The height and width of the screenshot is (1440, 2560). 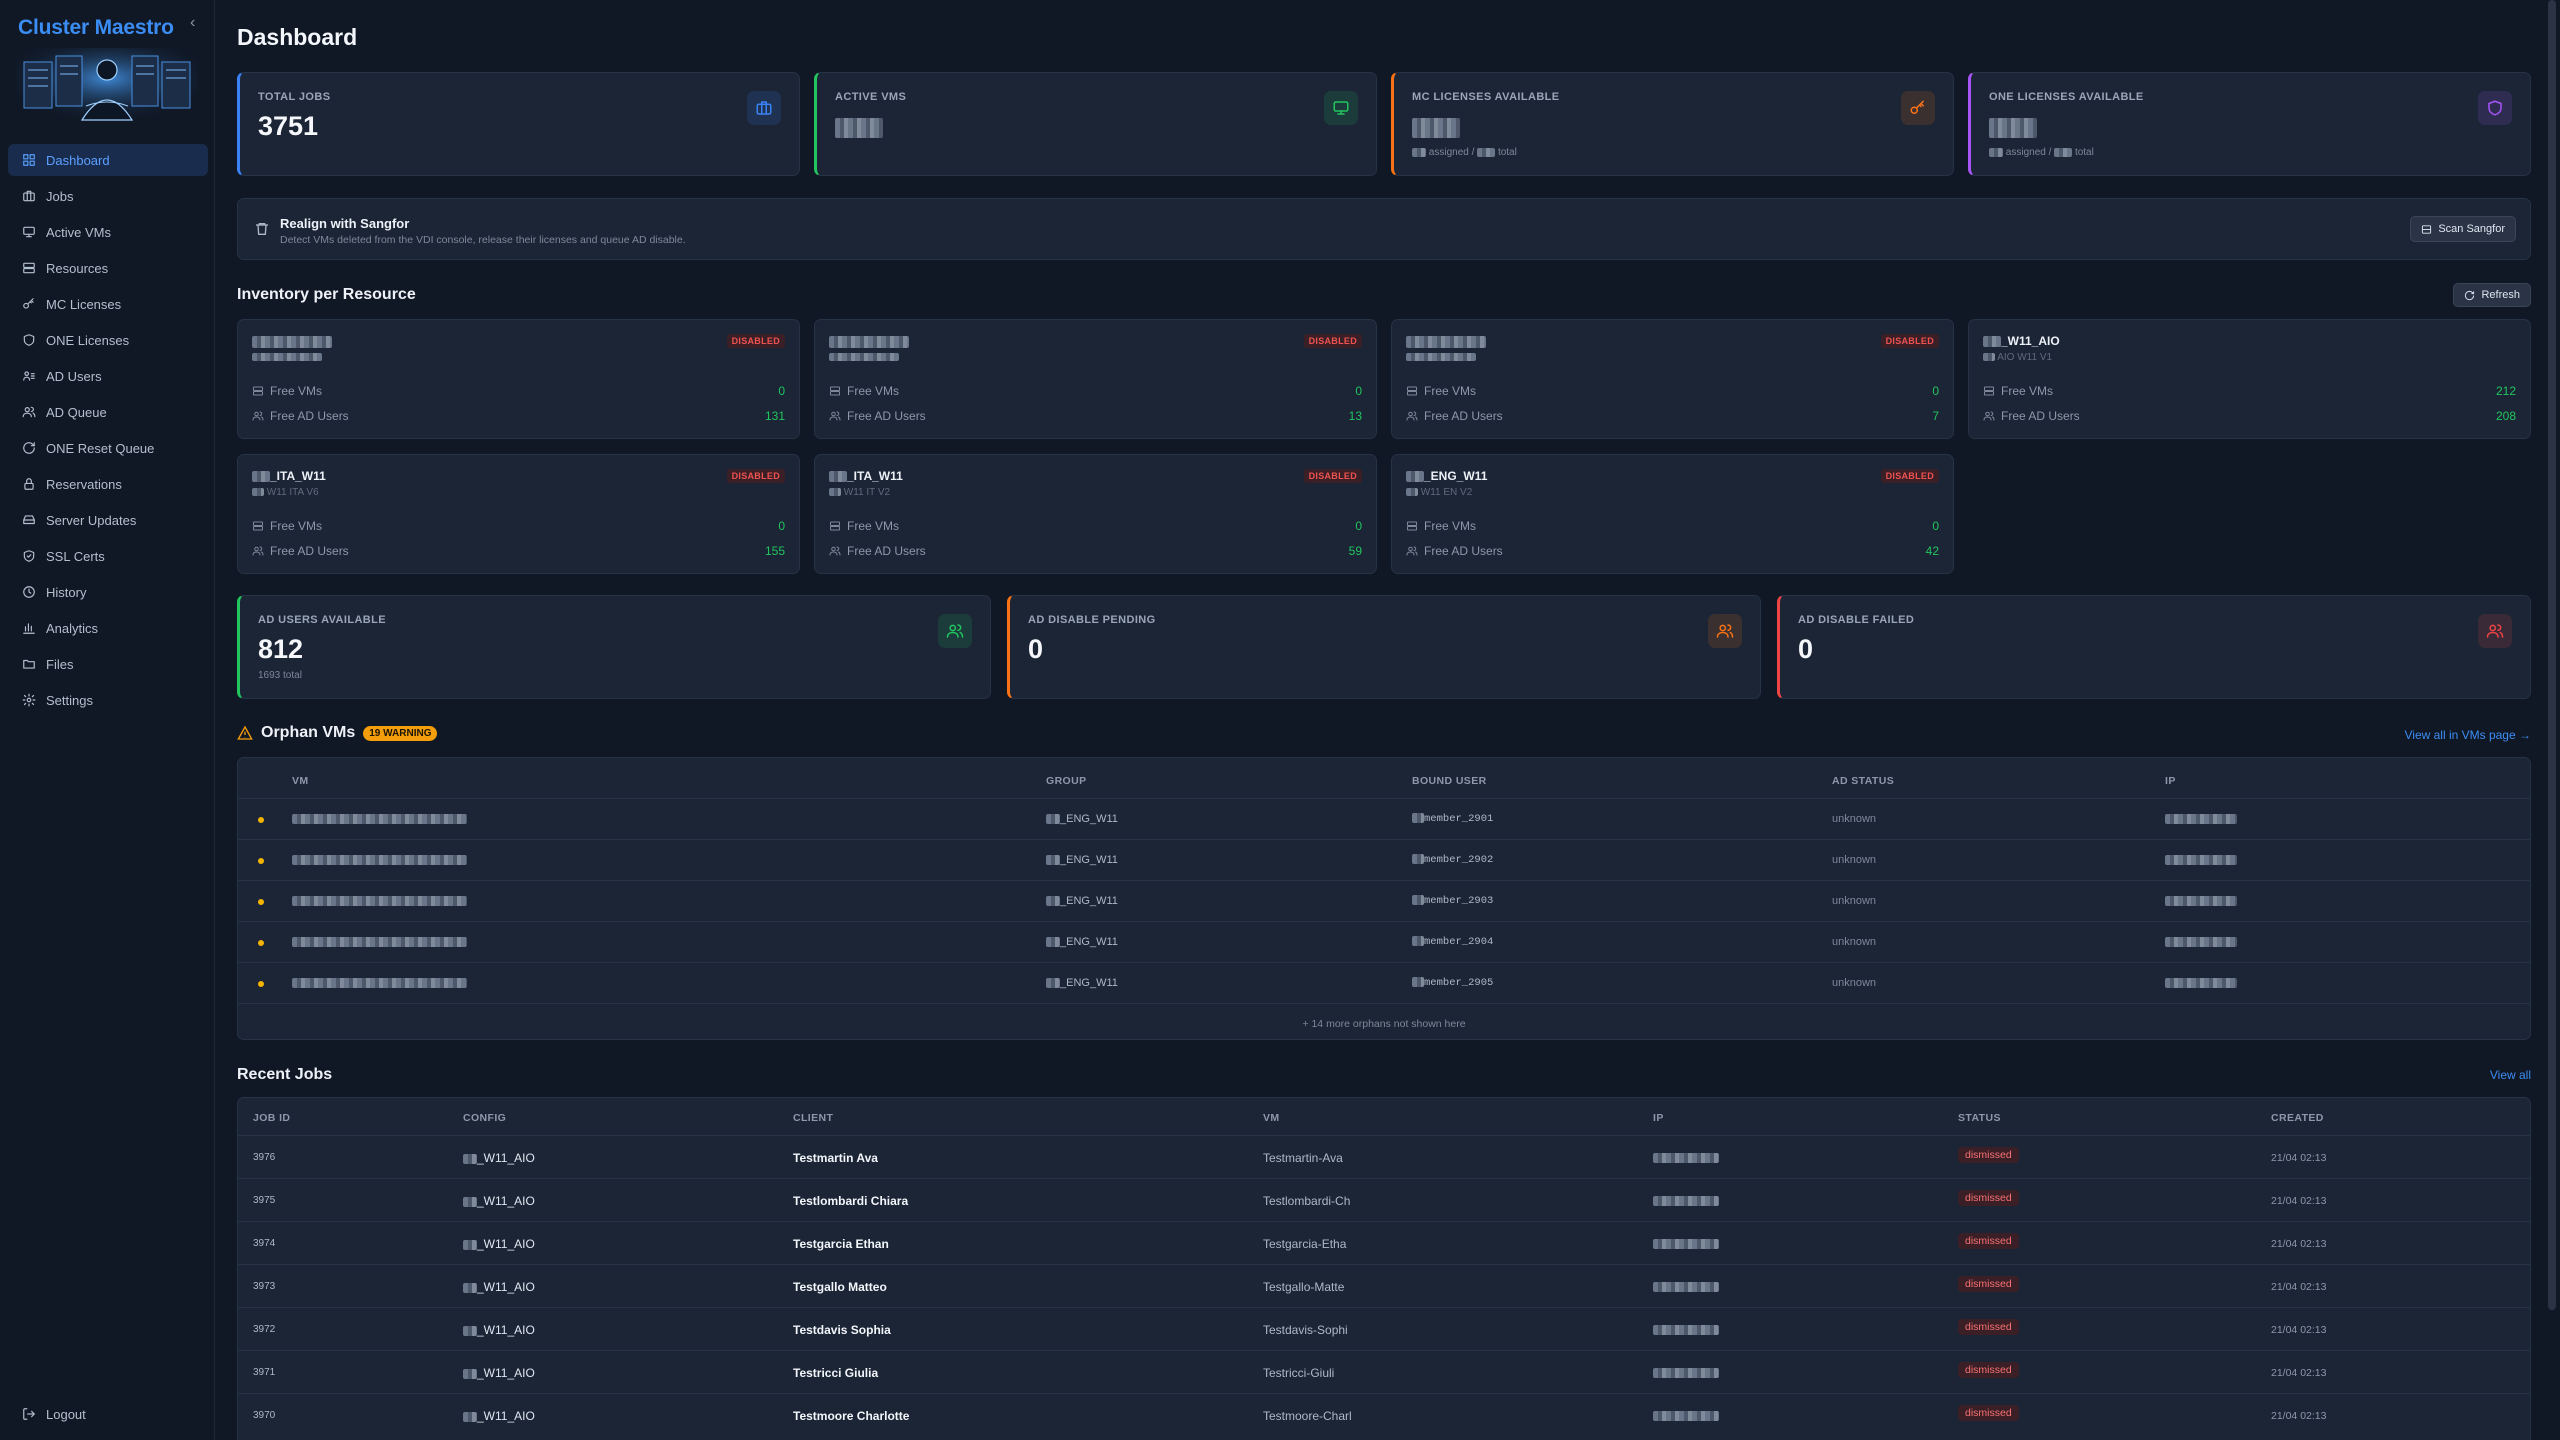 I want to click on stat-value: 812, so click(x=281, y=649).